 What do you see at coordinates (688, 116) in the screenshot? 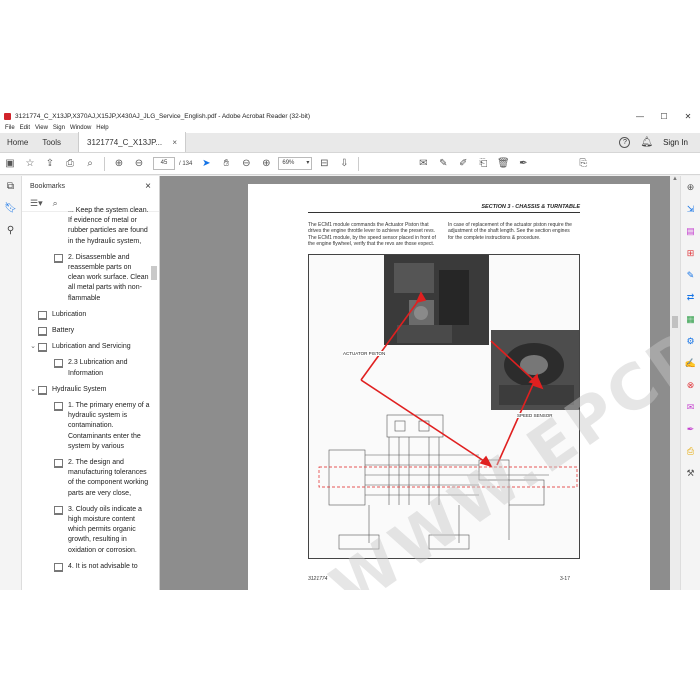
I see `close-window-button: ✕` at bounding box center [688, 116].